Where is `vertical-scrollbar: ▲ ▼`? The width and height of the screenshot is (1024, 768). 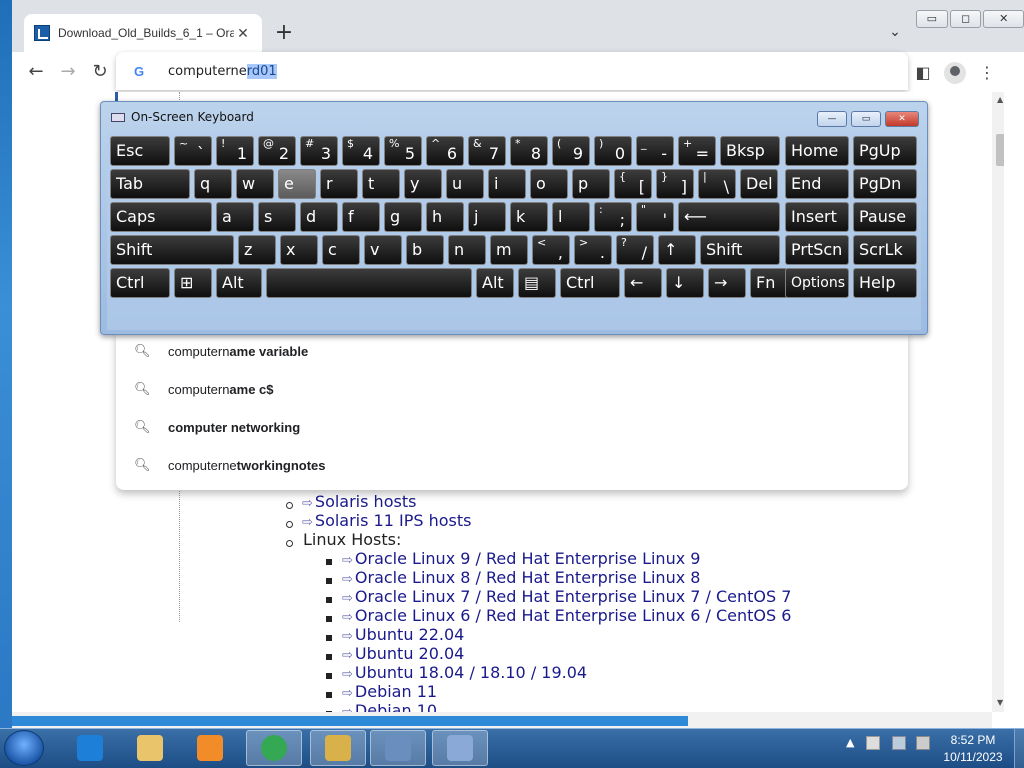 vertical-scrollbar: ▲ ▼ is located at coordinates (998, 402).